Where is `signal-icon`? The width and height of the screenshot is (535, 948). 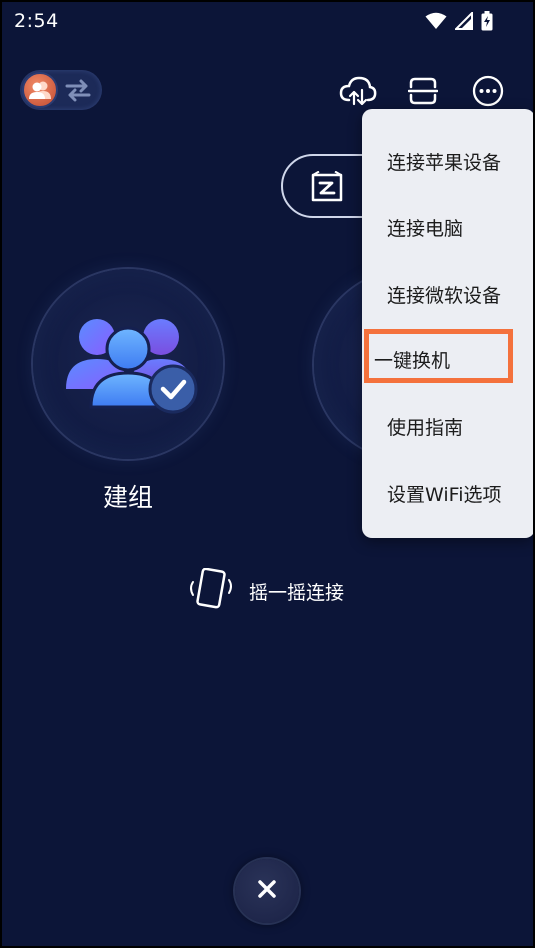 signal-icon is located at coordinates (463, 22).